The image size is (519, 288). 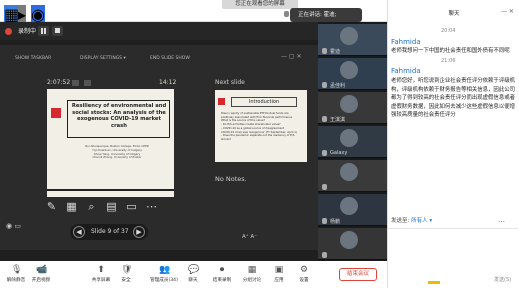 I want to click on talking-indicator: 正在讲话: 霍迪;, so click(x=326, y=15).